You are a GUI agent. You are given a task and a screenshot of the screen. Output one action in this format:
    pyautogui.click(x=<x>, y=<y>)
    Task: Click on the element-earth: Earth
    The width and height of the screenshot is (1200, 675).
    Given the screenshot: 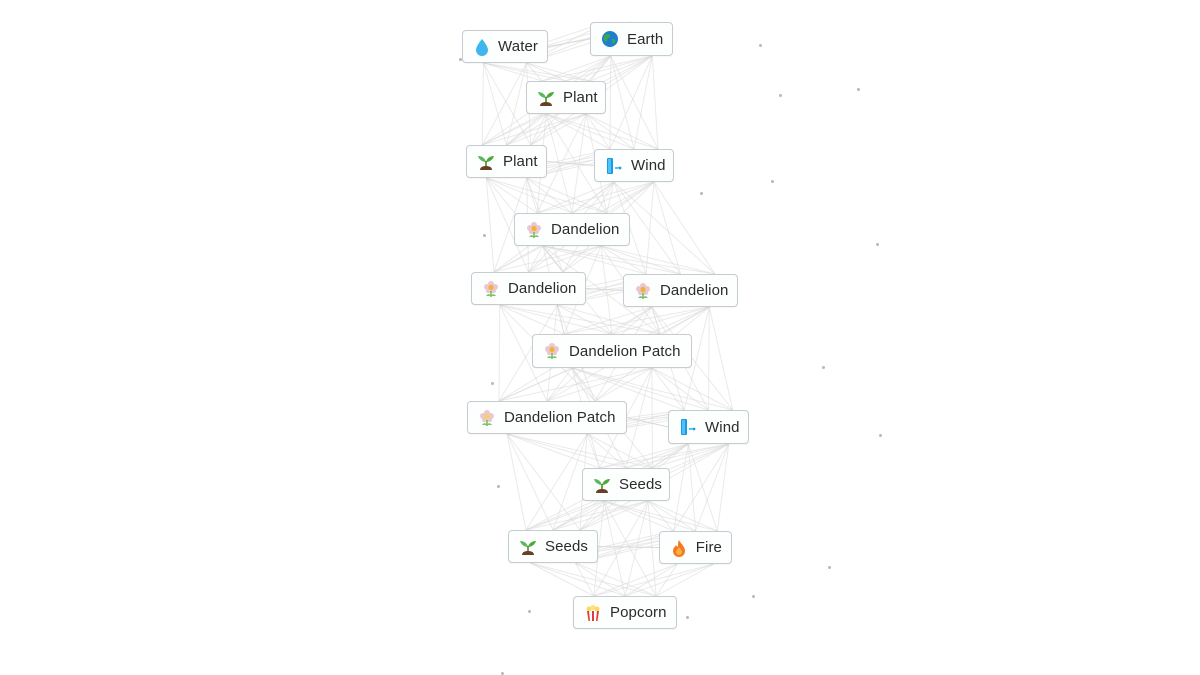 What is the action you would take?
    pyautogui.click(x=631, y=39)
    